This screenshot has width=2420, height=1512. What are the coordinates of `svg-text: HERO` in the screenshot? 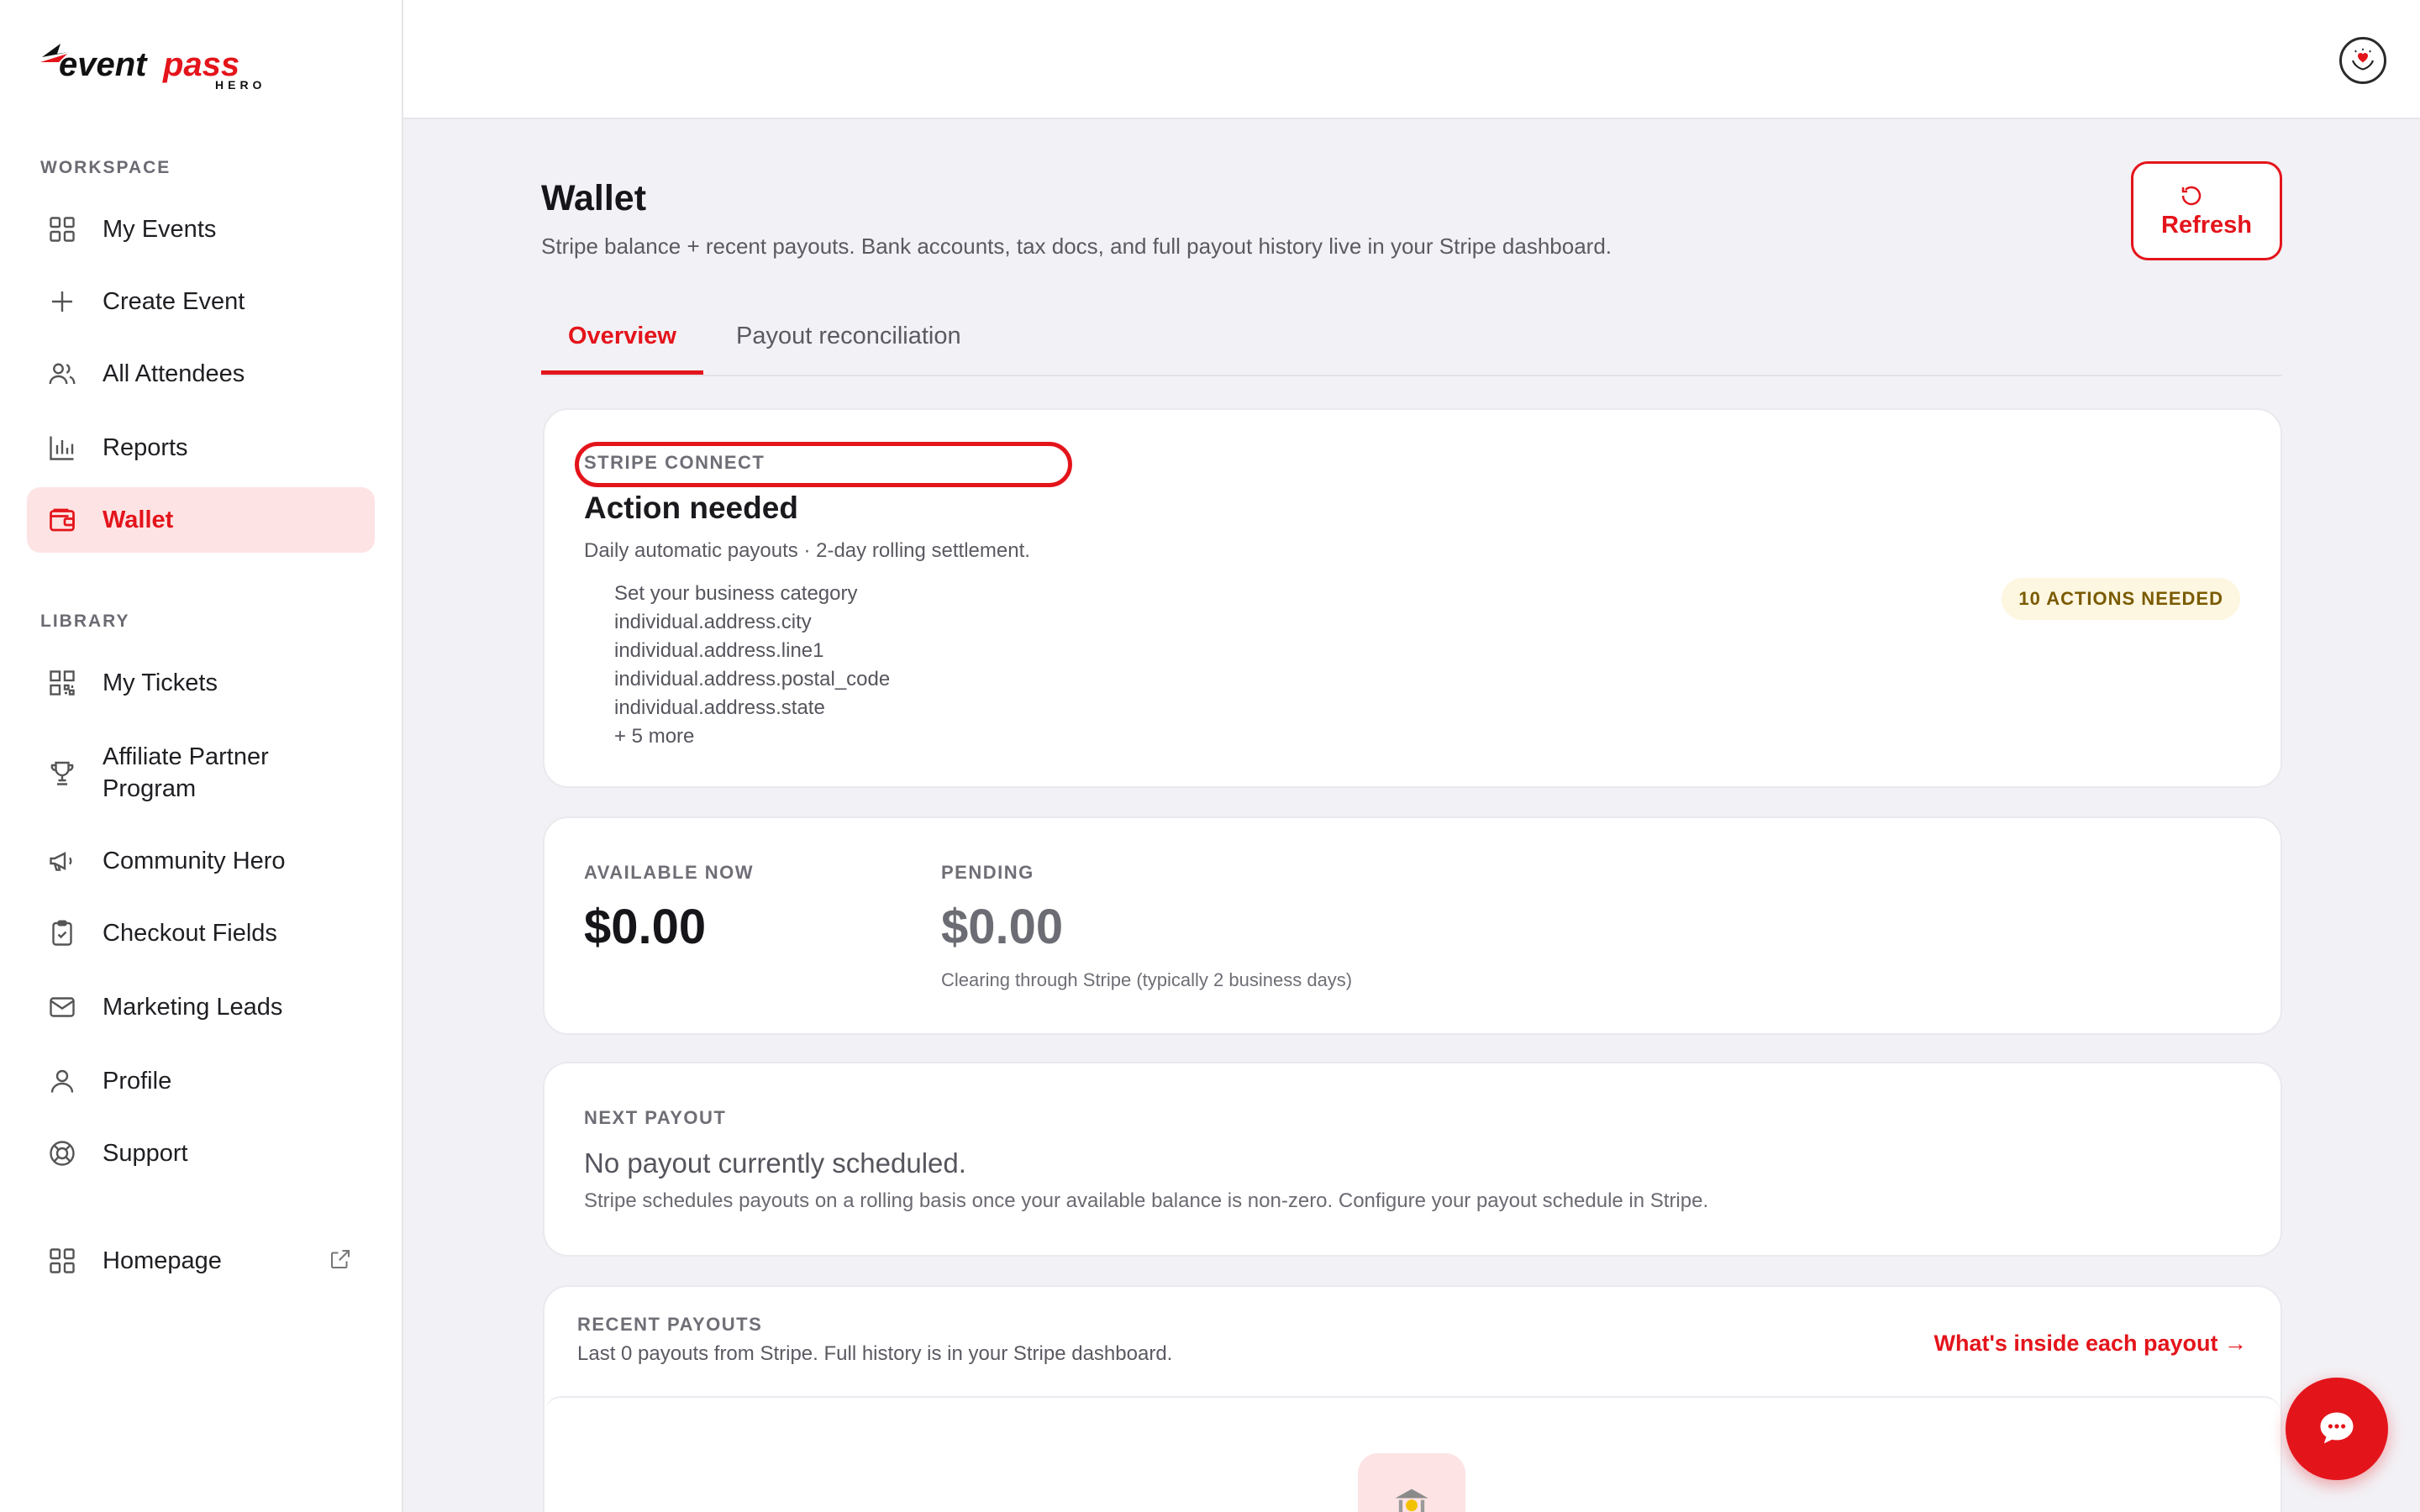 It's located at (240, 85).